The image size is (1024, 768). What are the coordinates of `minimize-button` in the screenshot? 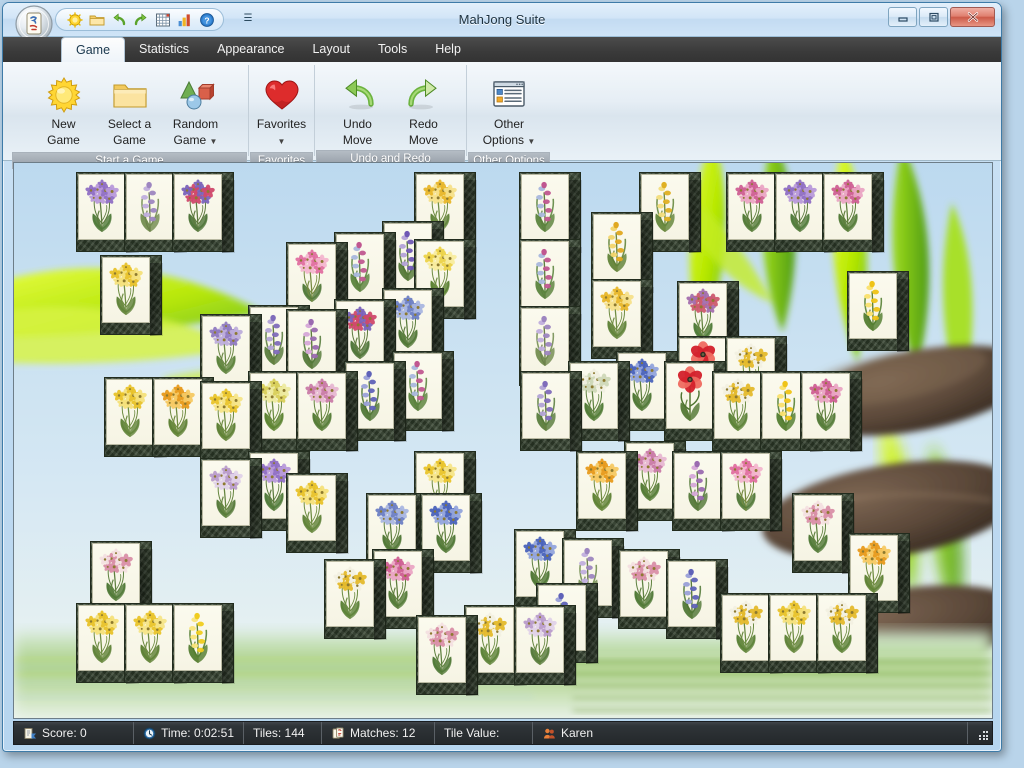 It's located at (902, 17).